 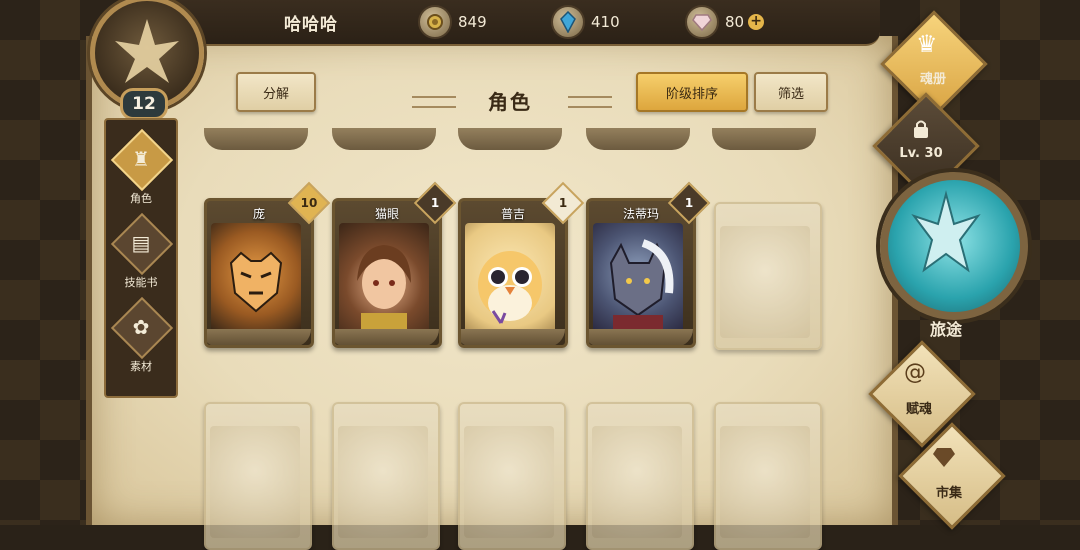 I want to click on nav-item-skill-book: ▤ 技能书, so click(x=141, y=254).